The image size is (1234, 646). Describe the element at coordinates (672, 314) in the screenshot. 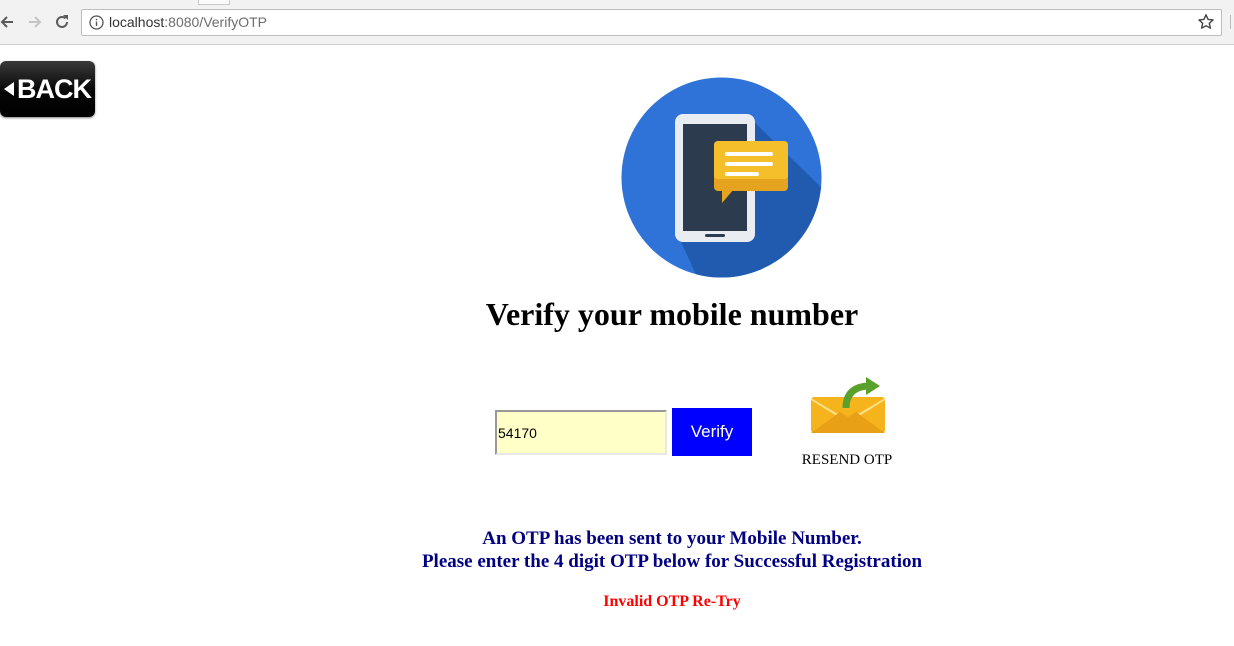

I see `page-title: Verify your mobile number` at that location.